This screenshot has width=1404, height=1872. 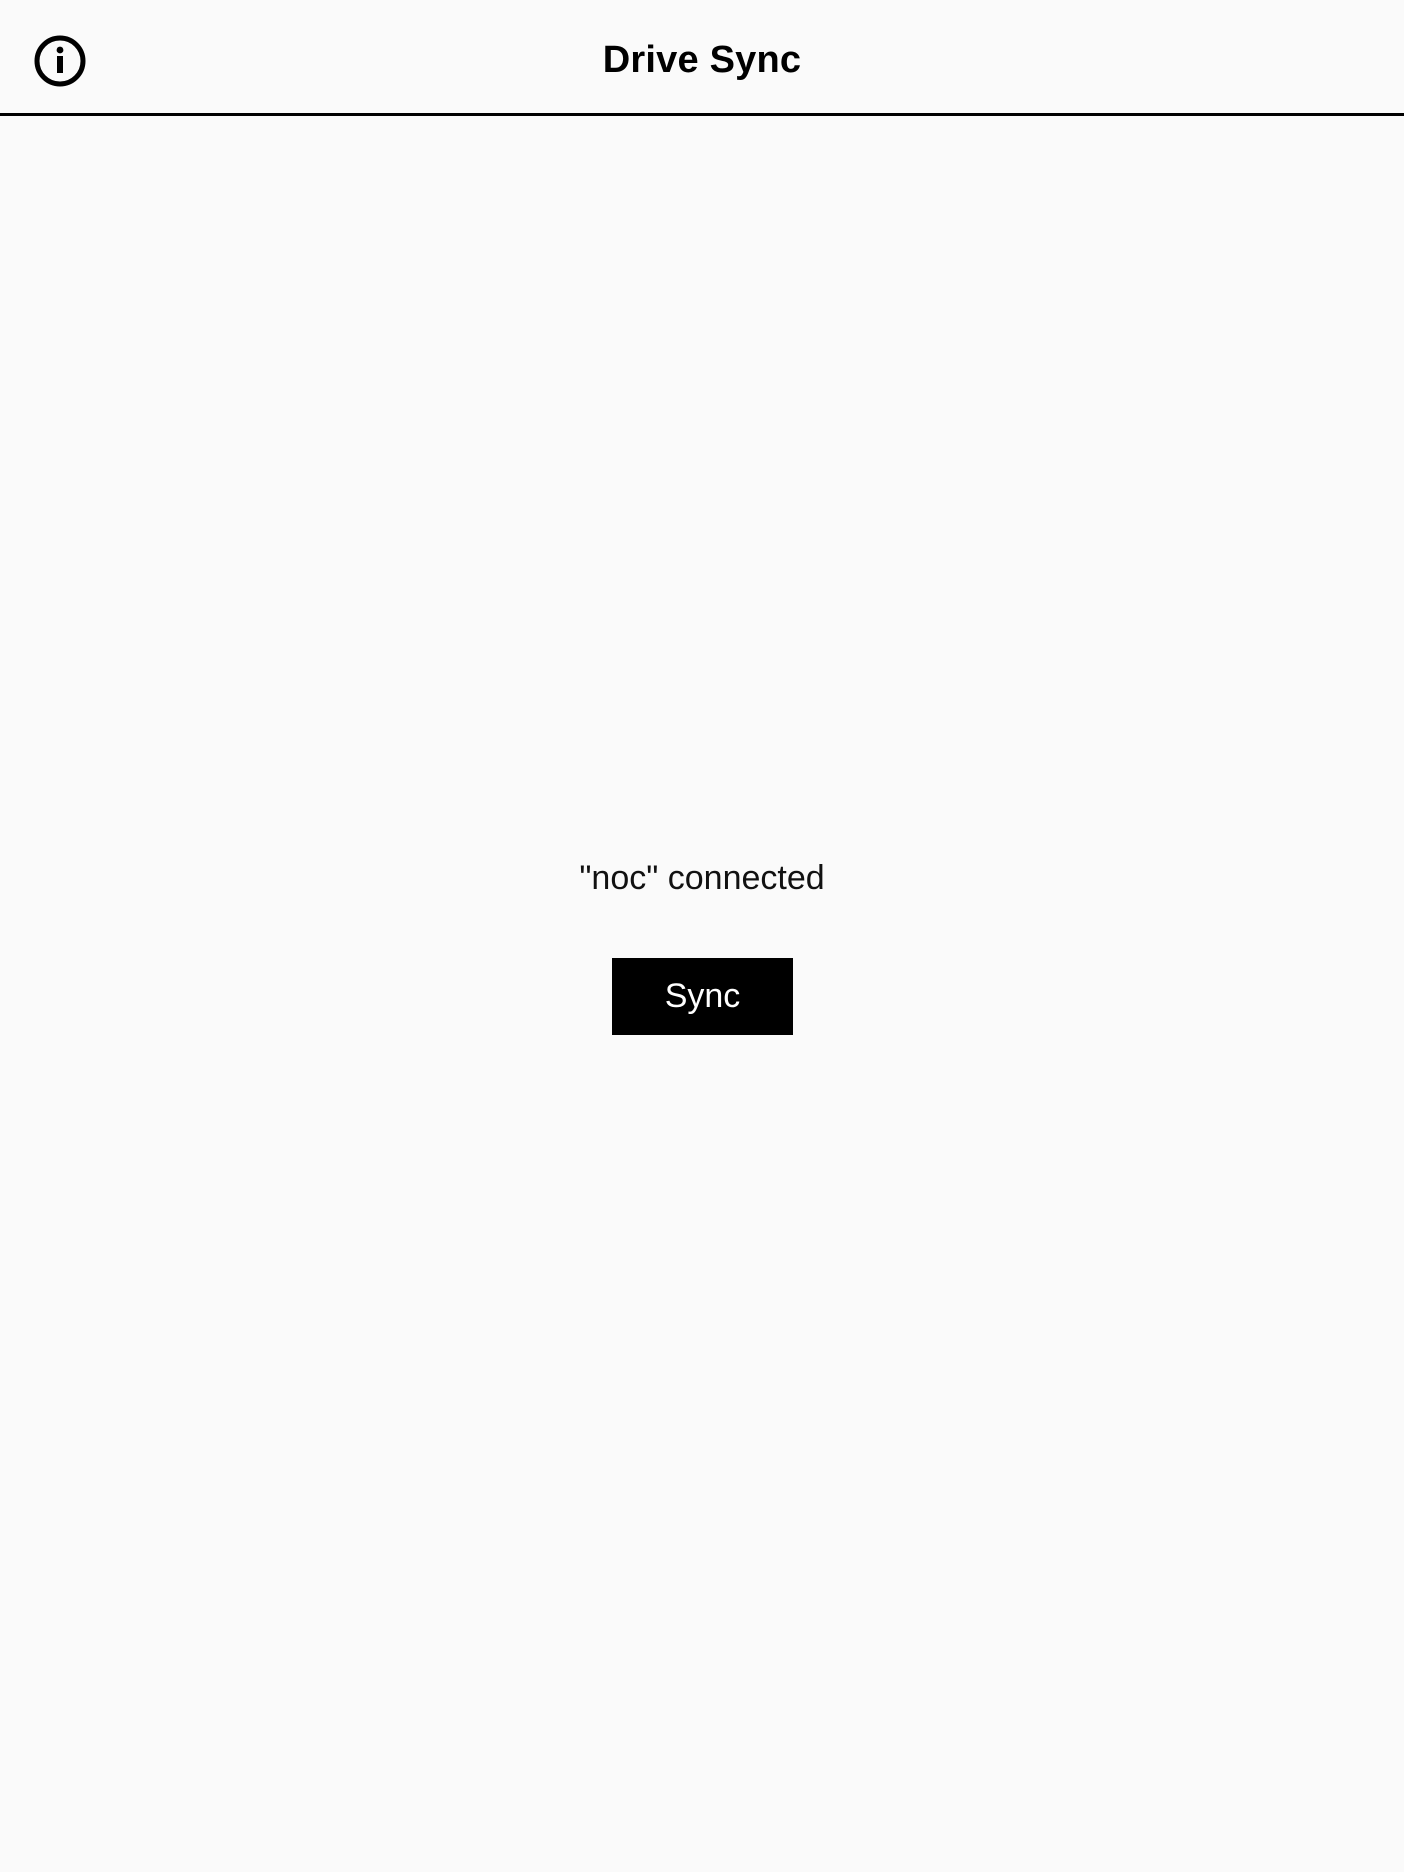 I want to click on page-title: Drive Sync, so click(x=702, y=60).